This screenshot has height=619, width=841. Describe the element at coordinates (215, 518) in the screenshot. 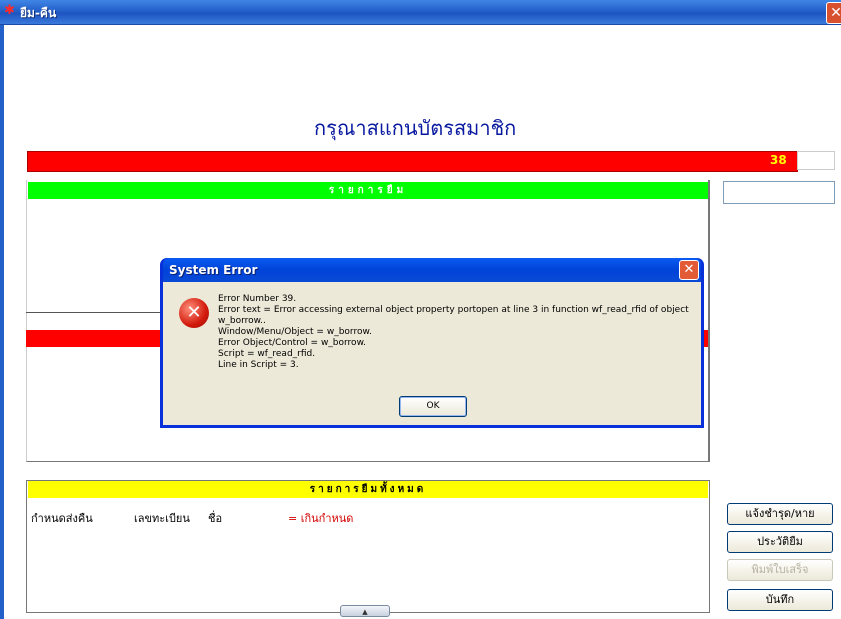

I see `column-name: ชื่อ` at that location.